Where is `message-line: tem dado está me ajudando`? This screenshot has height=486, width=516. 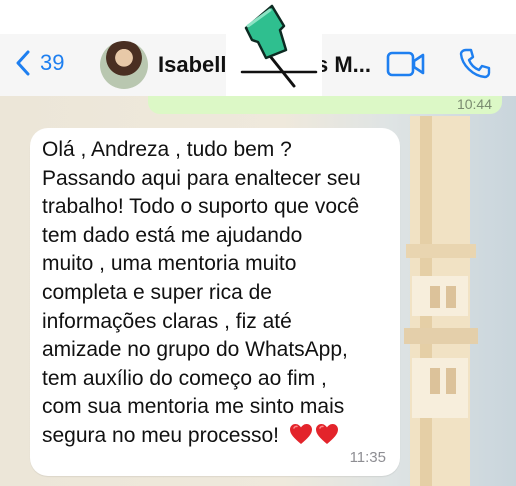 message-line: tem dado está me ajudando is located at coordinates (172, 235).